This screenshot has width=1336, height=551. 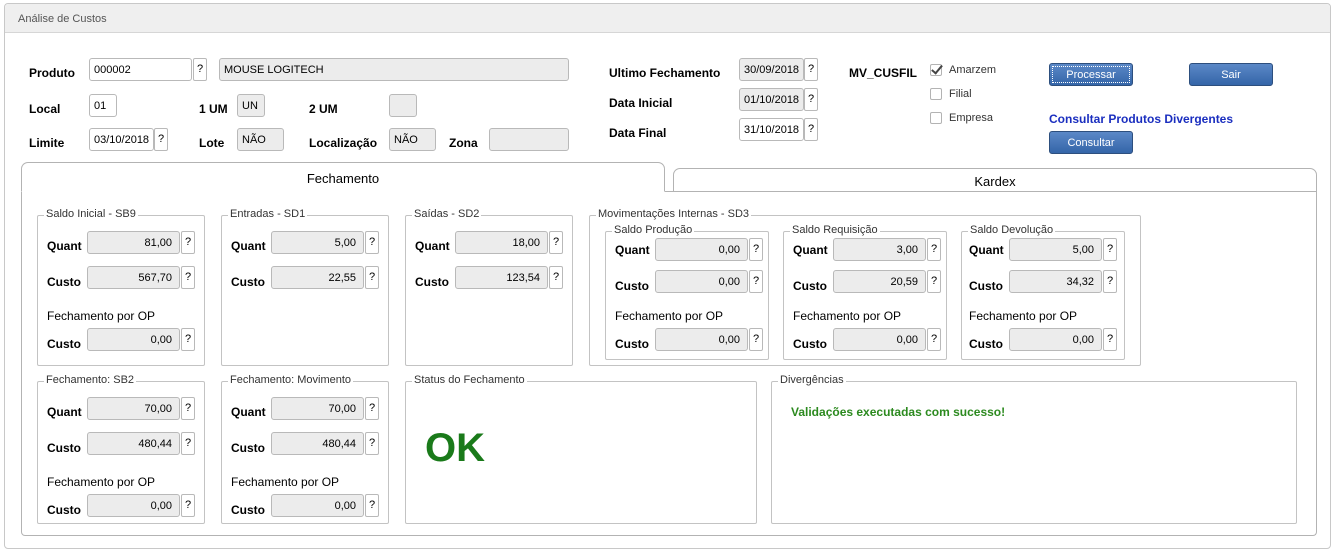 I want to click on limite-input: 03/10/2018, so click(x=121, y=139).